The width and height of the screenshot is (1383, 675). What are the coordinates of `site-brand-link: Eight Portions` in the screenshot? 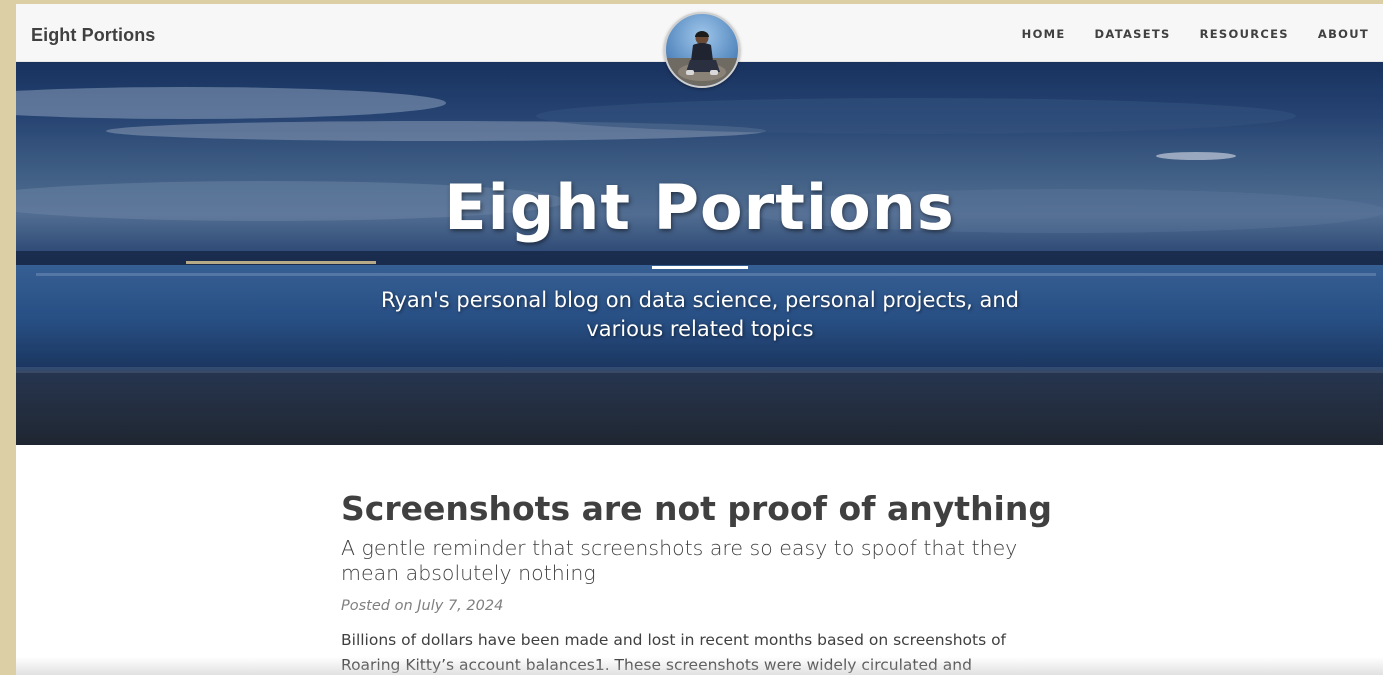 It's located at (93, 35).